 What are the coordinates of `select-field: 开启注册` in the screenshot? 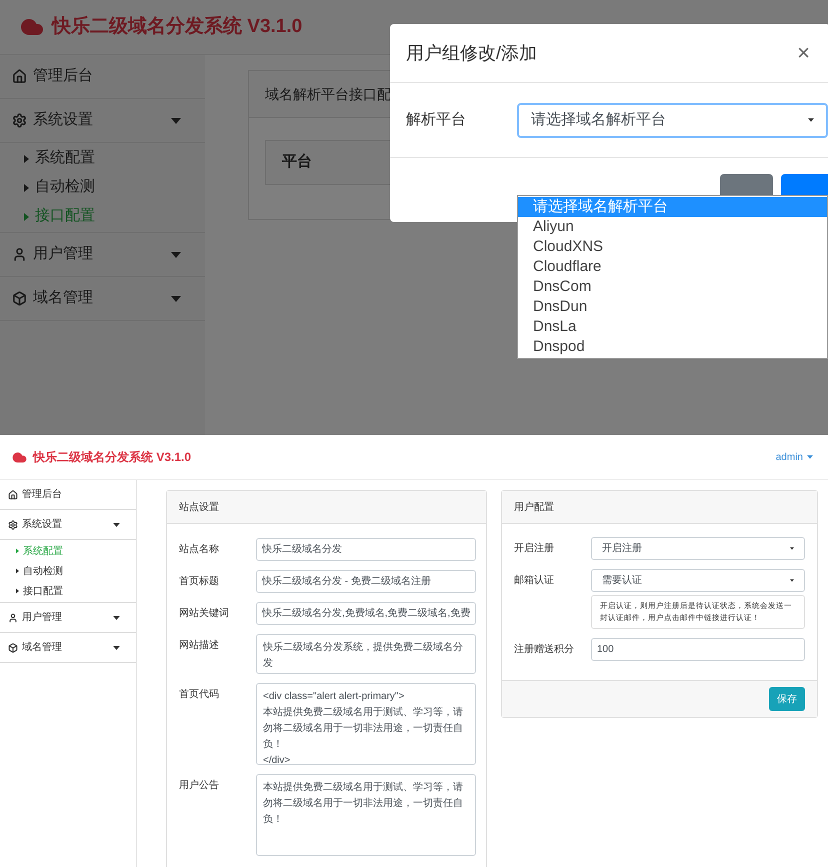 It's located at (698, 548).